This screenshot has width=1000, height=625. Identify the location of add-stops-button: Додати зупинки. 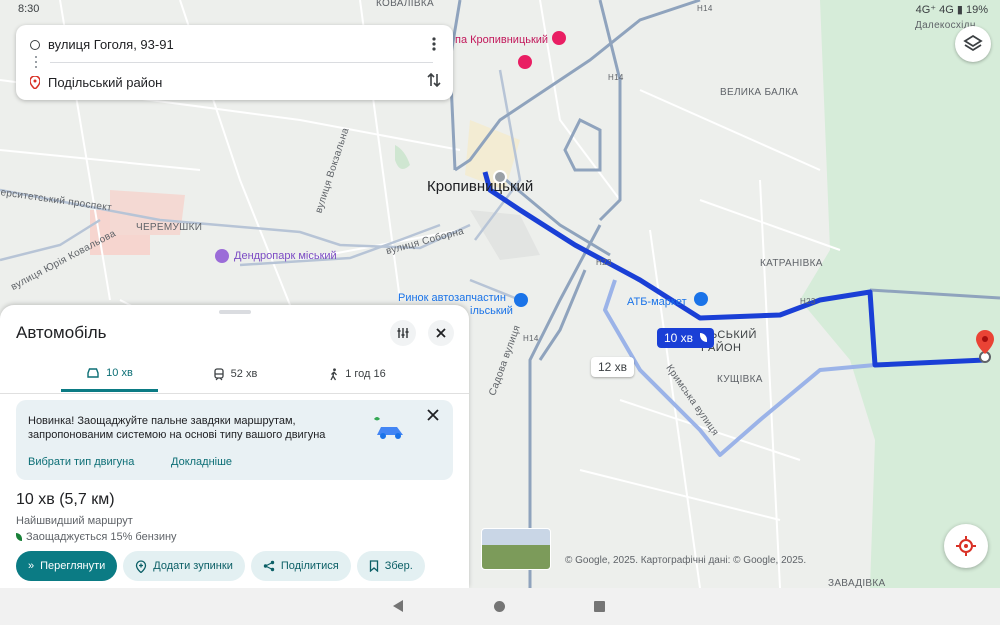
(184, 566).